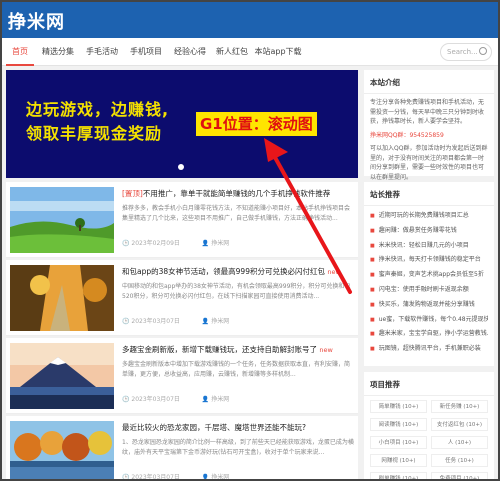 The width and height of the screenshot is (500, 481). What do you see at coordinates (250, 20) in the screenshot?
I see `site-header: 挣米网` at bounding box center [250, 20].